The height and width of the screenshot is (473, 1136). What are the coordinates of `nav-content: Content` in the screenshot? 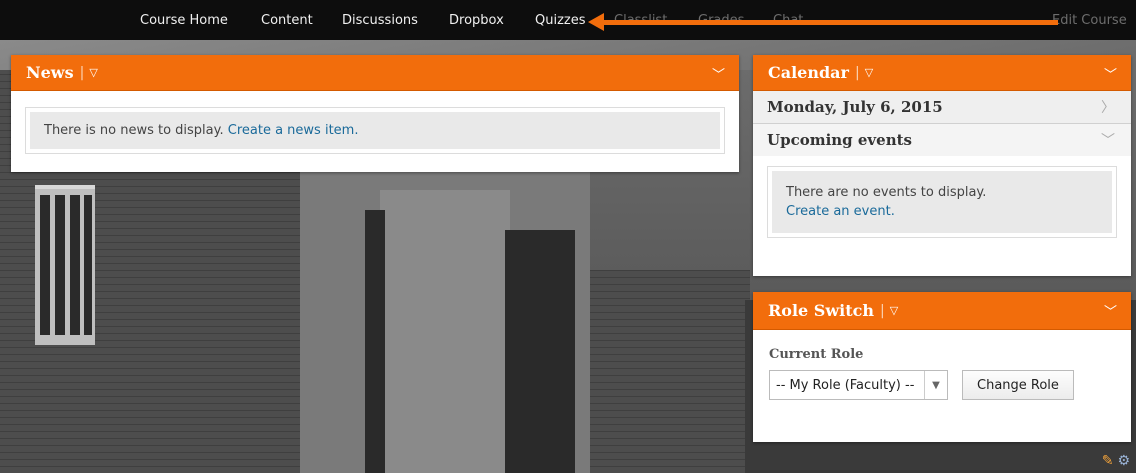 It's located at (287, 20).